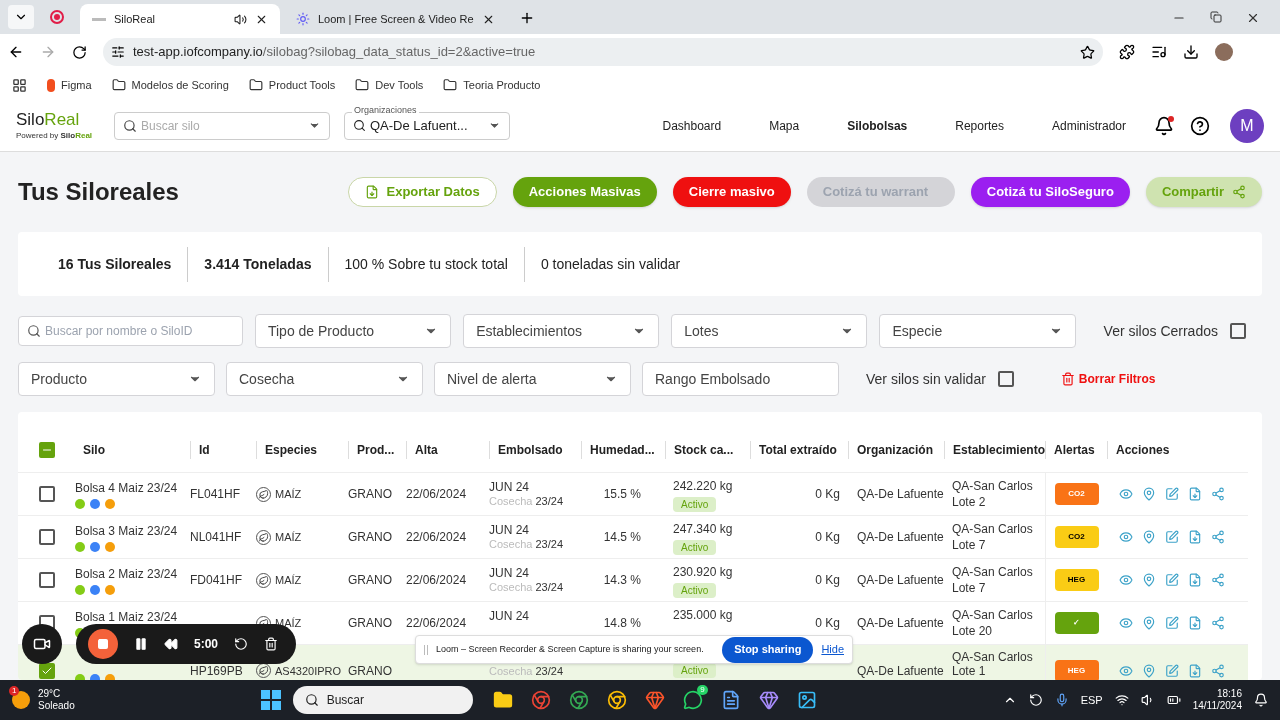  What do you see at coordinates (1261, 700) in the screenshot?
I see `notifications-icon` at bounding box center [1261, 700].